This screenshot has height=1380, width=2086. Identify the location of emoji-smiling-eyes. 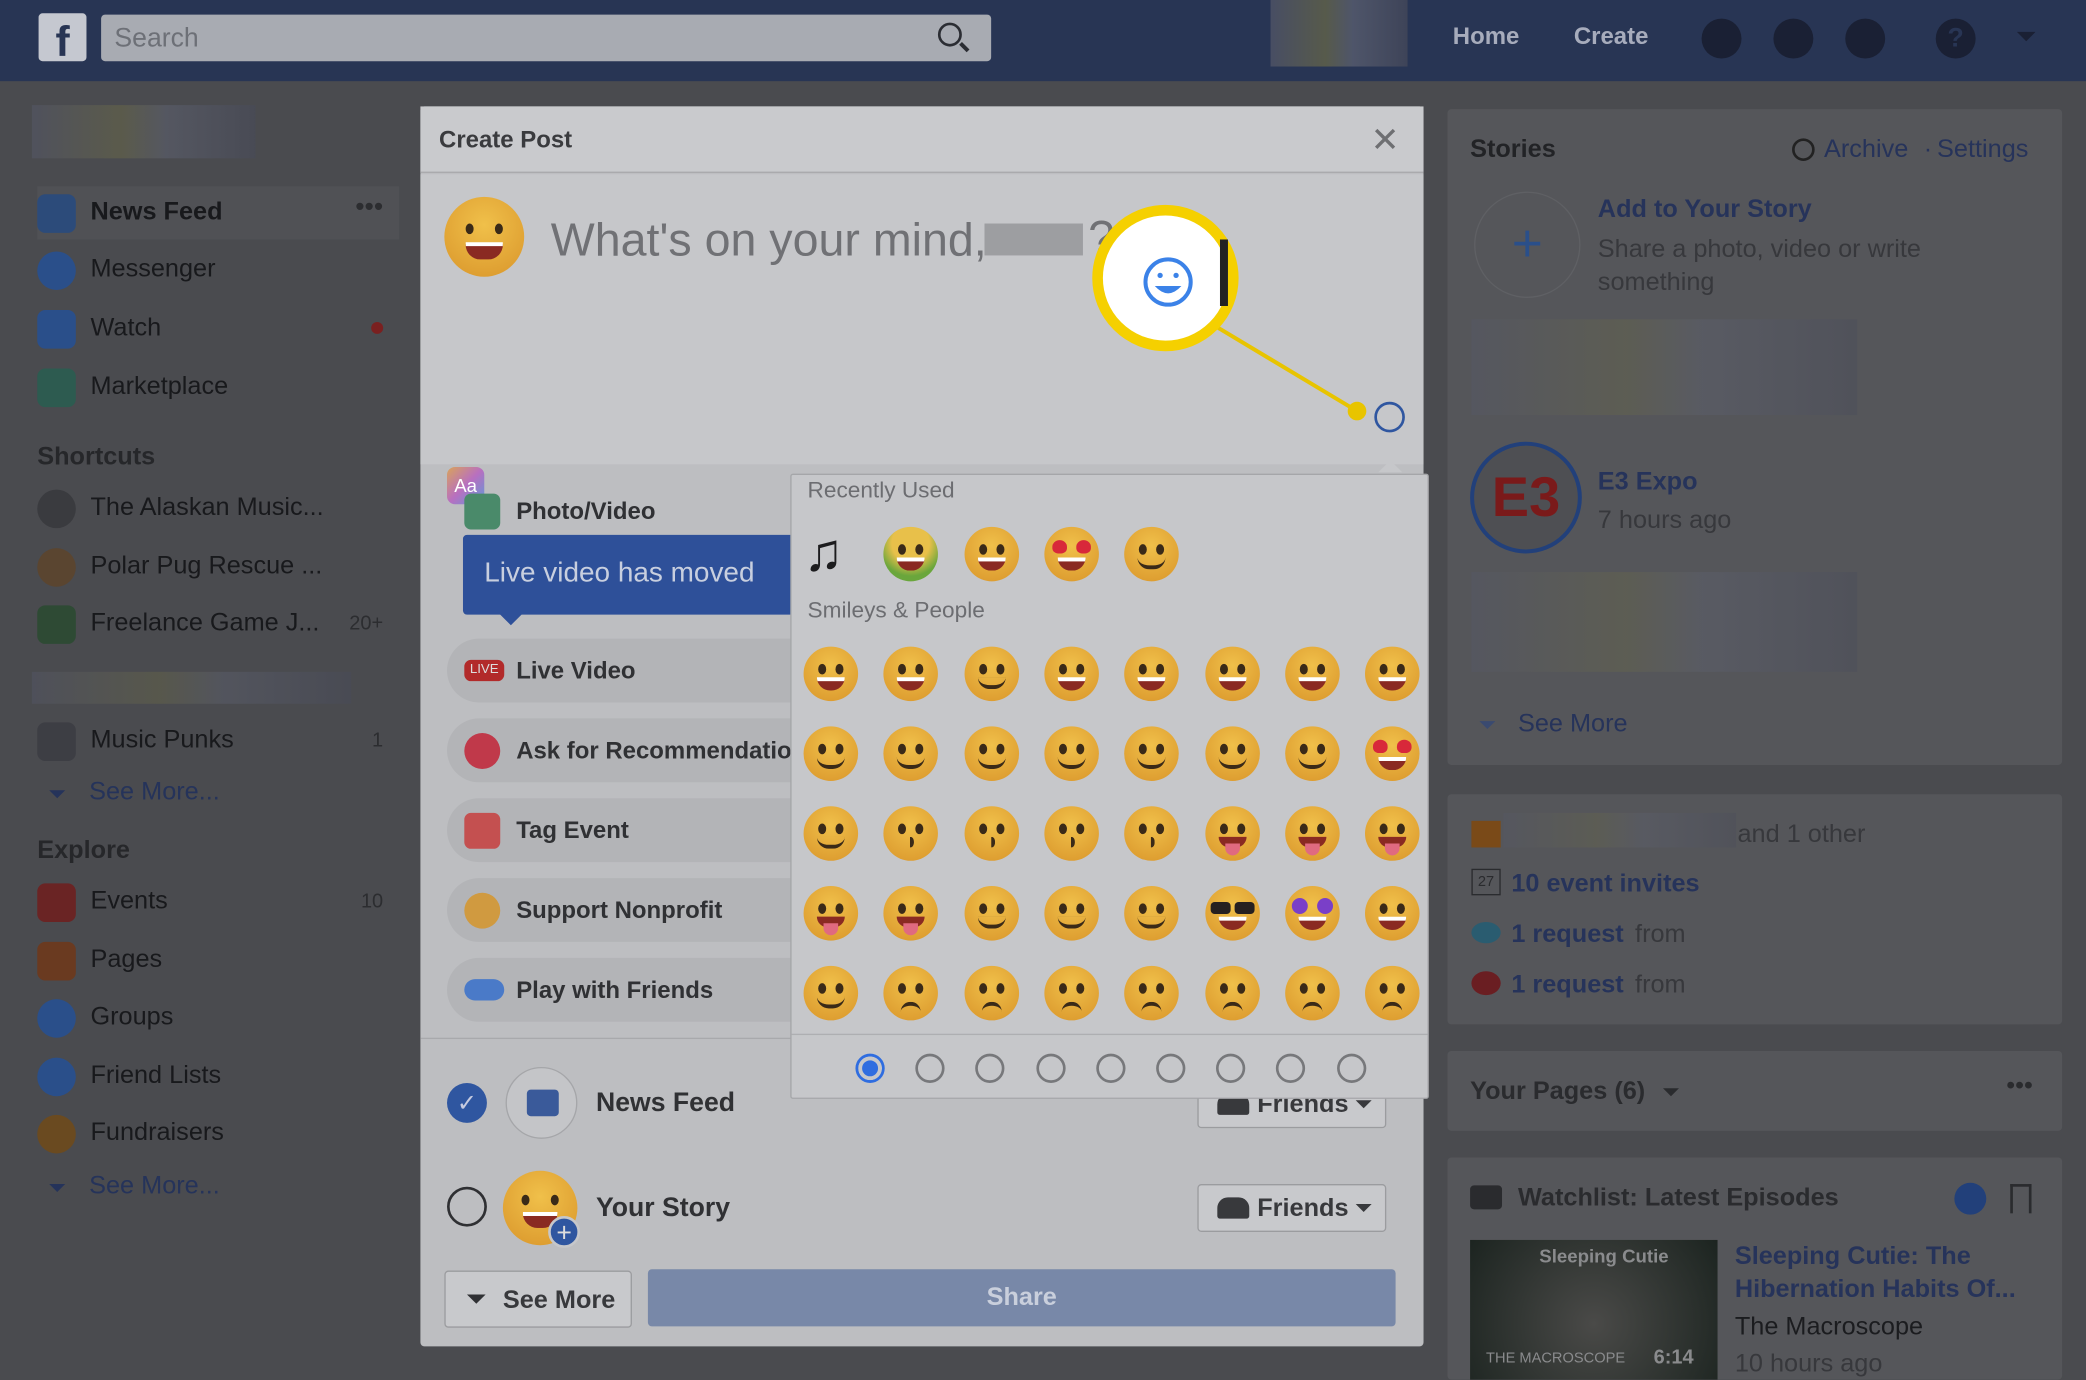
(831, 753).